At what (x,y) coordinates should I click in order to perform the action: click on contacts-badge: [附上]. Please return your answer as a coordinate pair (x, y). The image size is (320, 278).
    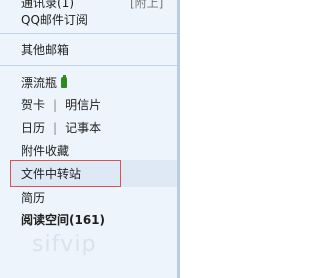
    Looking at the image, I should click on (147, 5).